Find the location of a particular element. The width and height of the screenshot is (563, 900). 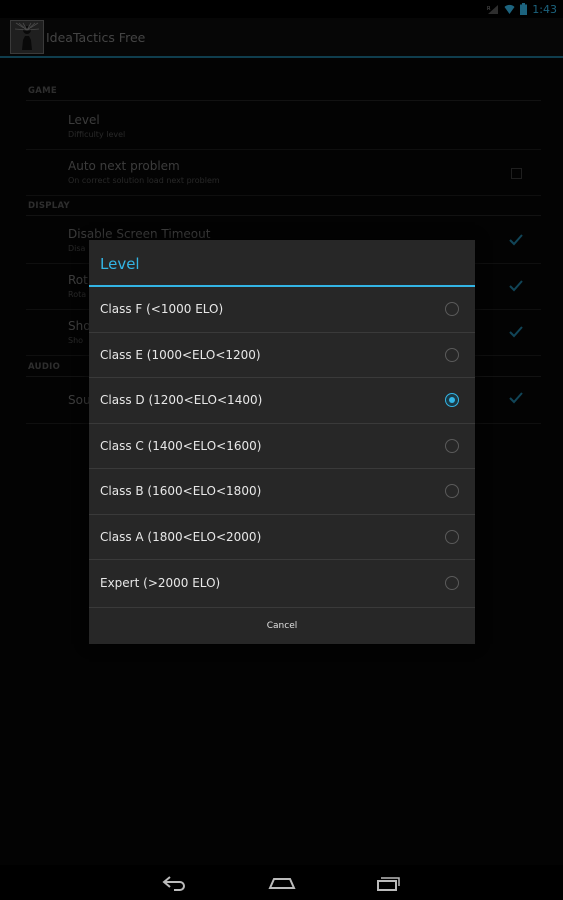

dialog-title: Level is located at coordinates (120, 264).